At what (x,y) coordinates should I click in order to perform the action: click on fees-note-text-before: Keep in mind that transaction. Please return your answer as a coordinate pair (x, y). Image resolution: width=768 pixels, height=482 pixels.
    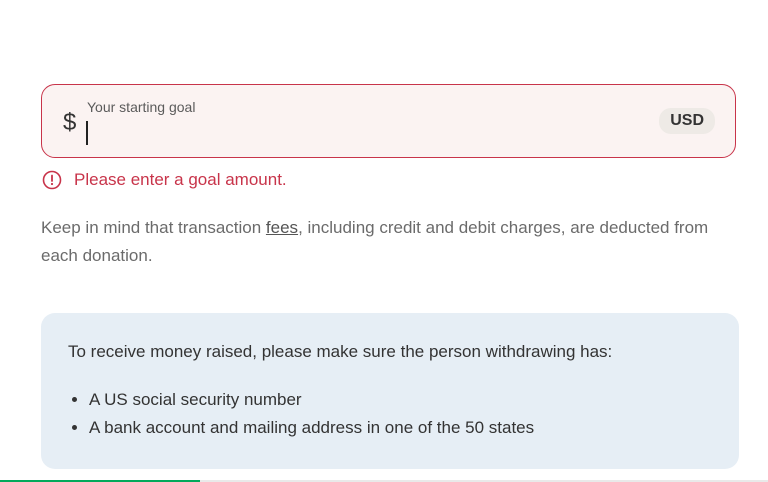
    Looking at the image, I should click on (153, 227).